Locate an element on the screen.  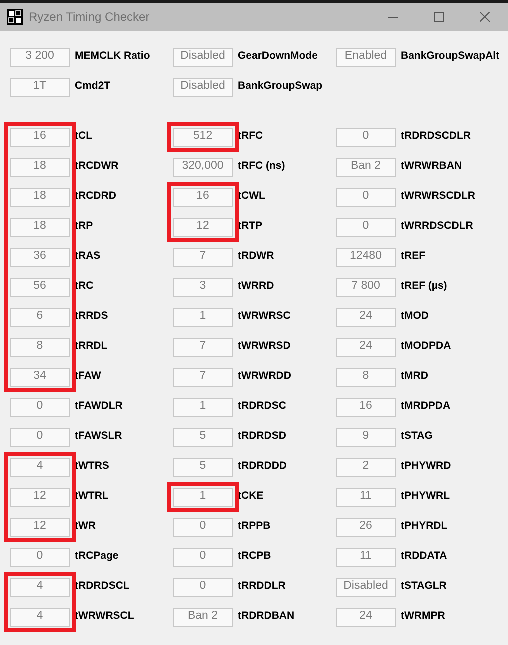
value-field: 36 is located at coordinates (40, 257).